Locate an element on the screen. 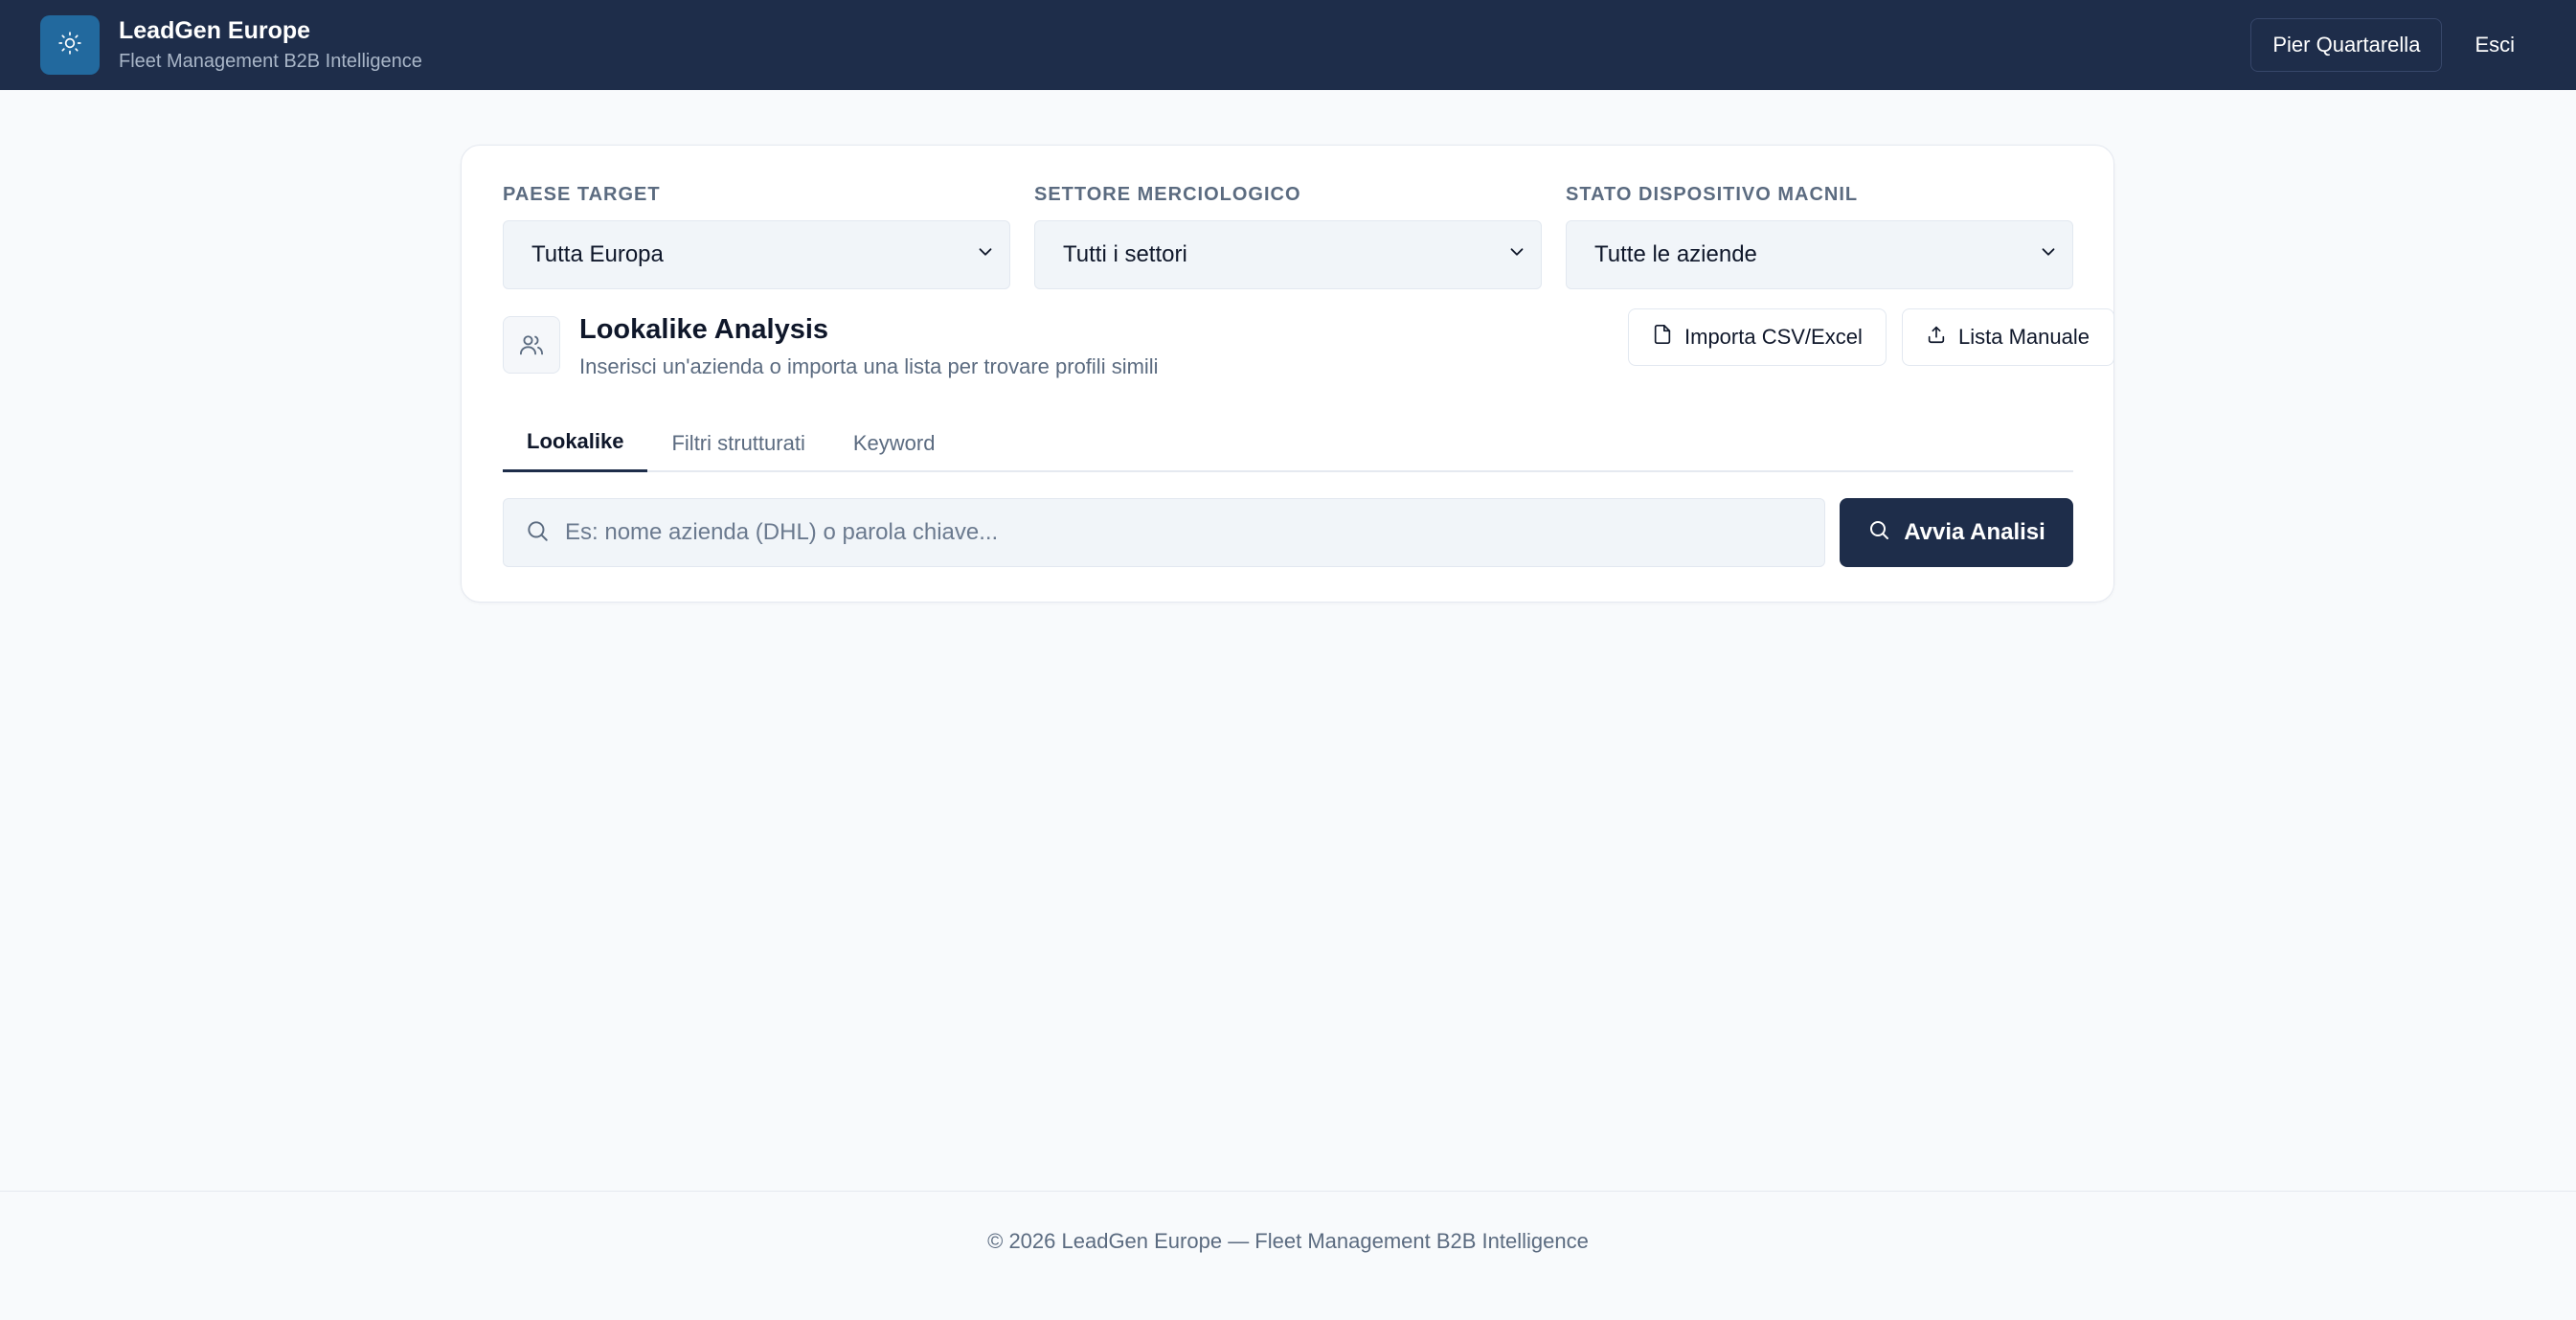  sector-select-value: Tutti i settori is located at coordinates (1125, 254).